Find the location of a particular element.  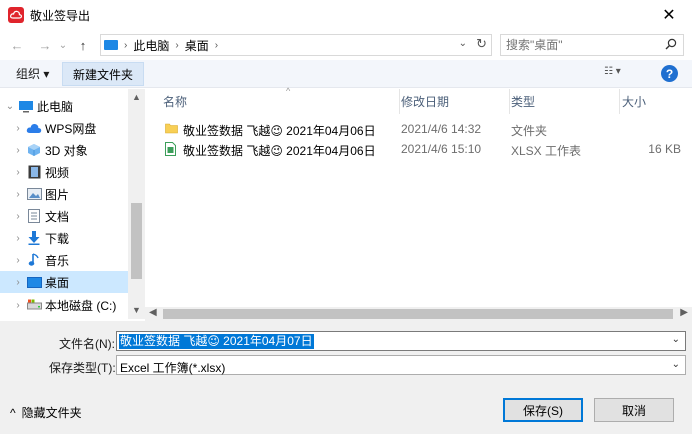

video-icon is located at coordinates (34, 172).